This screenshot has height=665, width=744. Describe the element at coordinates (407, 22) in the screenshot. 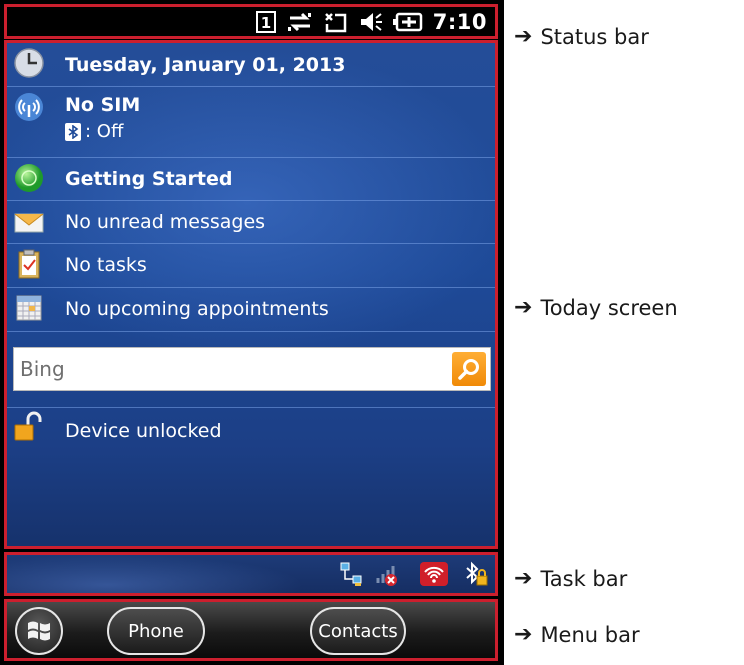

I see `battery-charging-icon` at that location.